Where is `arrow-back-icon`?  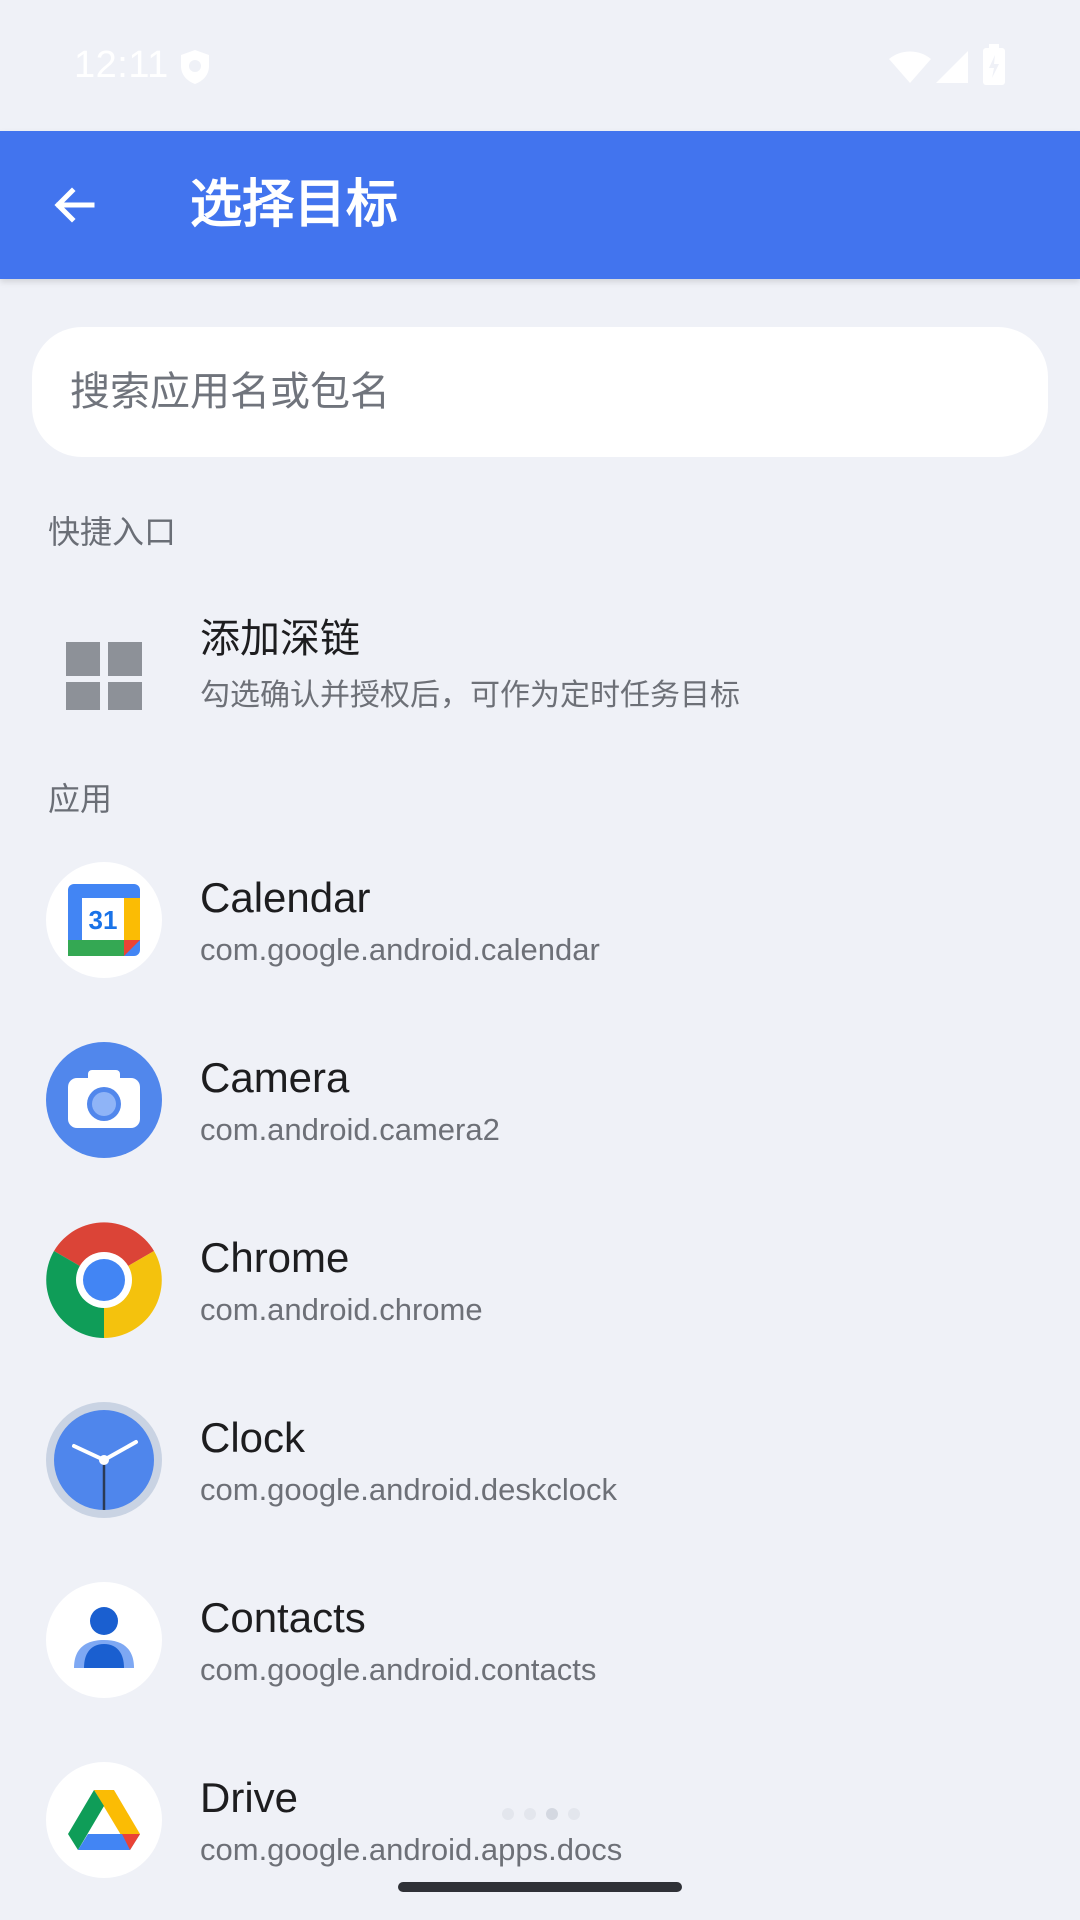 arrow-back-icon is located at coordinates (74, 205).